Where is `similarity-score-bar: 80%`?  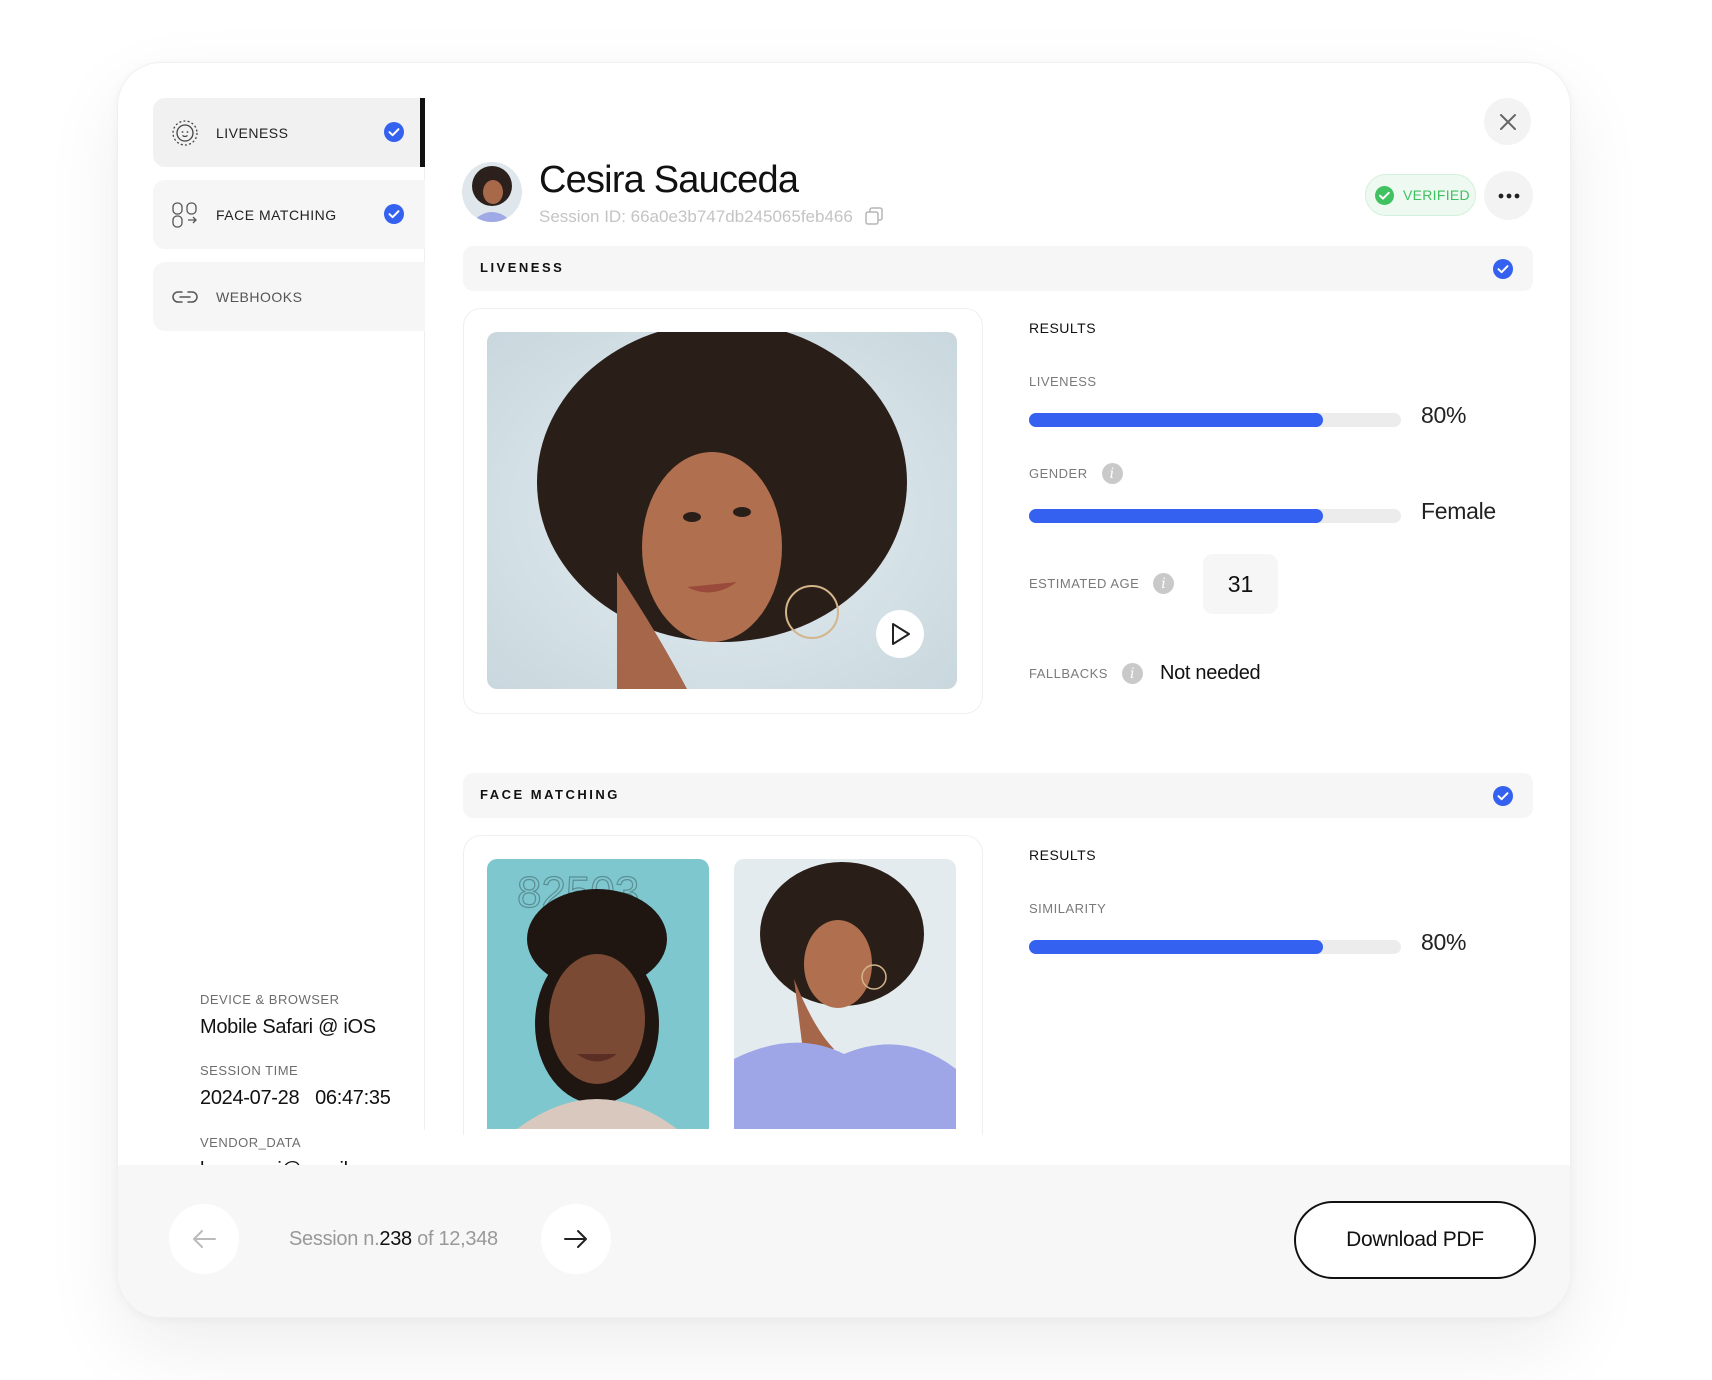 similarity-score-bar: 80% is located at coordinates (1269, 944).